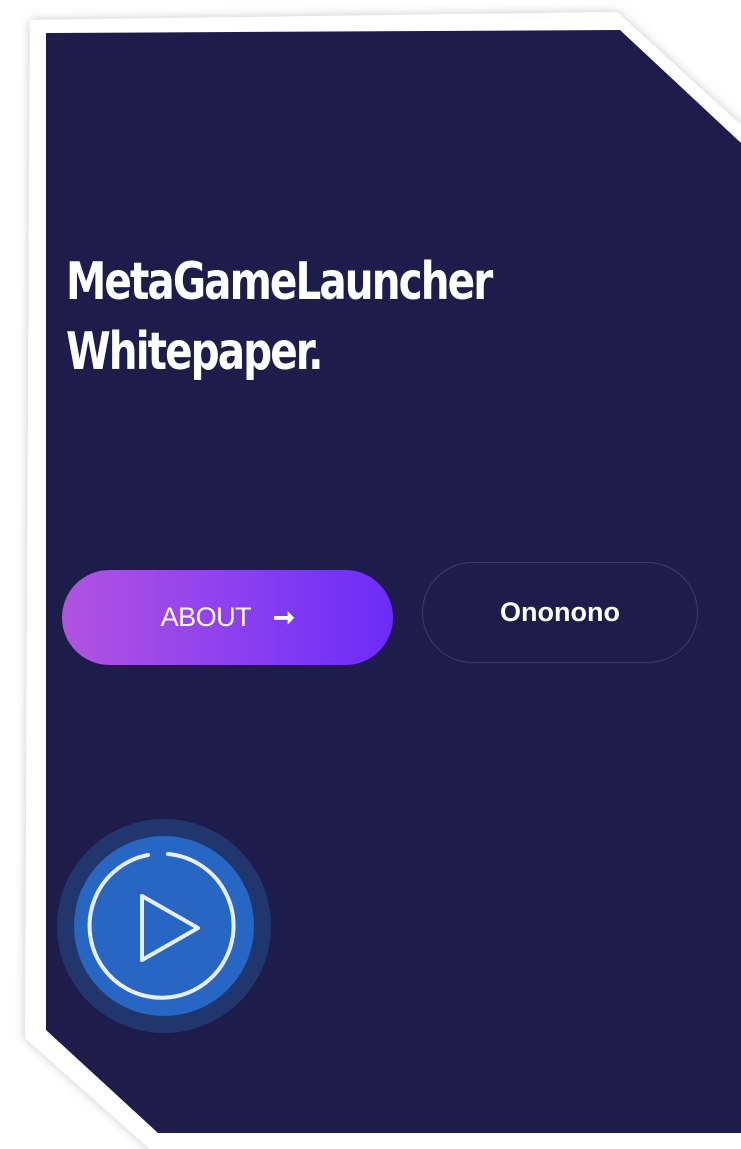 Image resolution: width=741 pixels, height=1149 pixels. What do you see at coordinates (279, 317) in the screenshot?
I see `page-title: MetaGameLauncher Whitepaper.` at bounding box center [279, 317].